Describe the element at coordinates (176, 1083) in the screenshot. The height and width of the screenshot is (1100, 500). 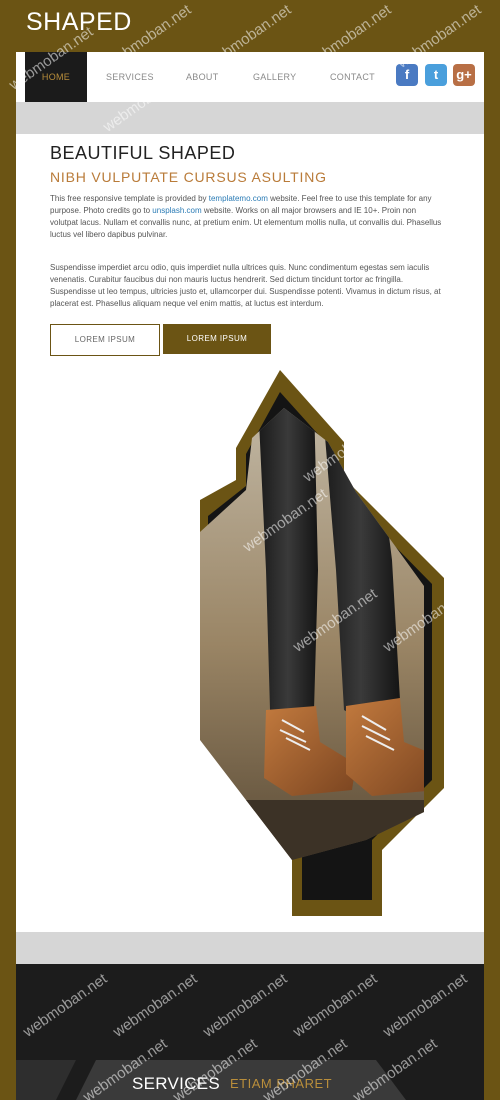
I see `services-title: SERVICES` at that location.